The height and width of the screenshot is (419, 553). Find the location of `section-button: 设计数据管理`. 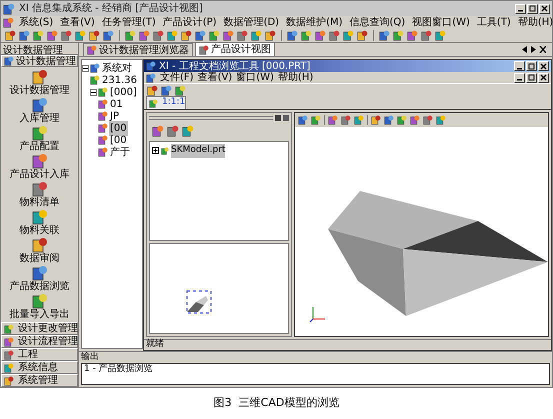

section-button: 设计数据管理 is located at coordinates (39, 61).